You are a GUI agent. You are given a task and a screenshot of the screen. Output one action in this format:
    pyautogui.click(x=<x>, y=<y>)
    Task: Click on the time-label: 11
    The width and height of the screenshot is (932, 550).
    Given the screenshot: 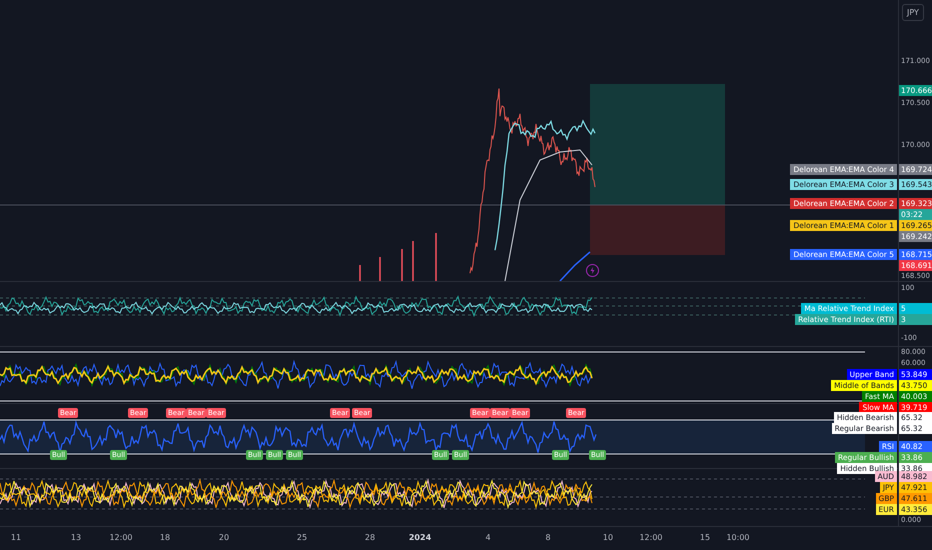 What is the action you would take?
    pyautogui.click(x=16, y=537)
    